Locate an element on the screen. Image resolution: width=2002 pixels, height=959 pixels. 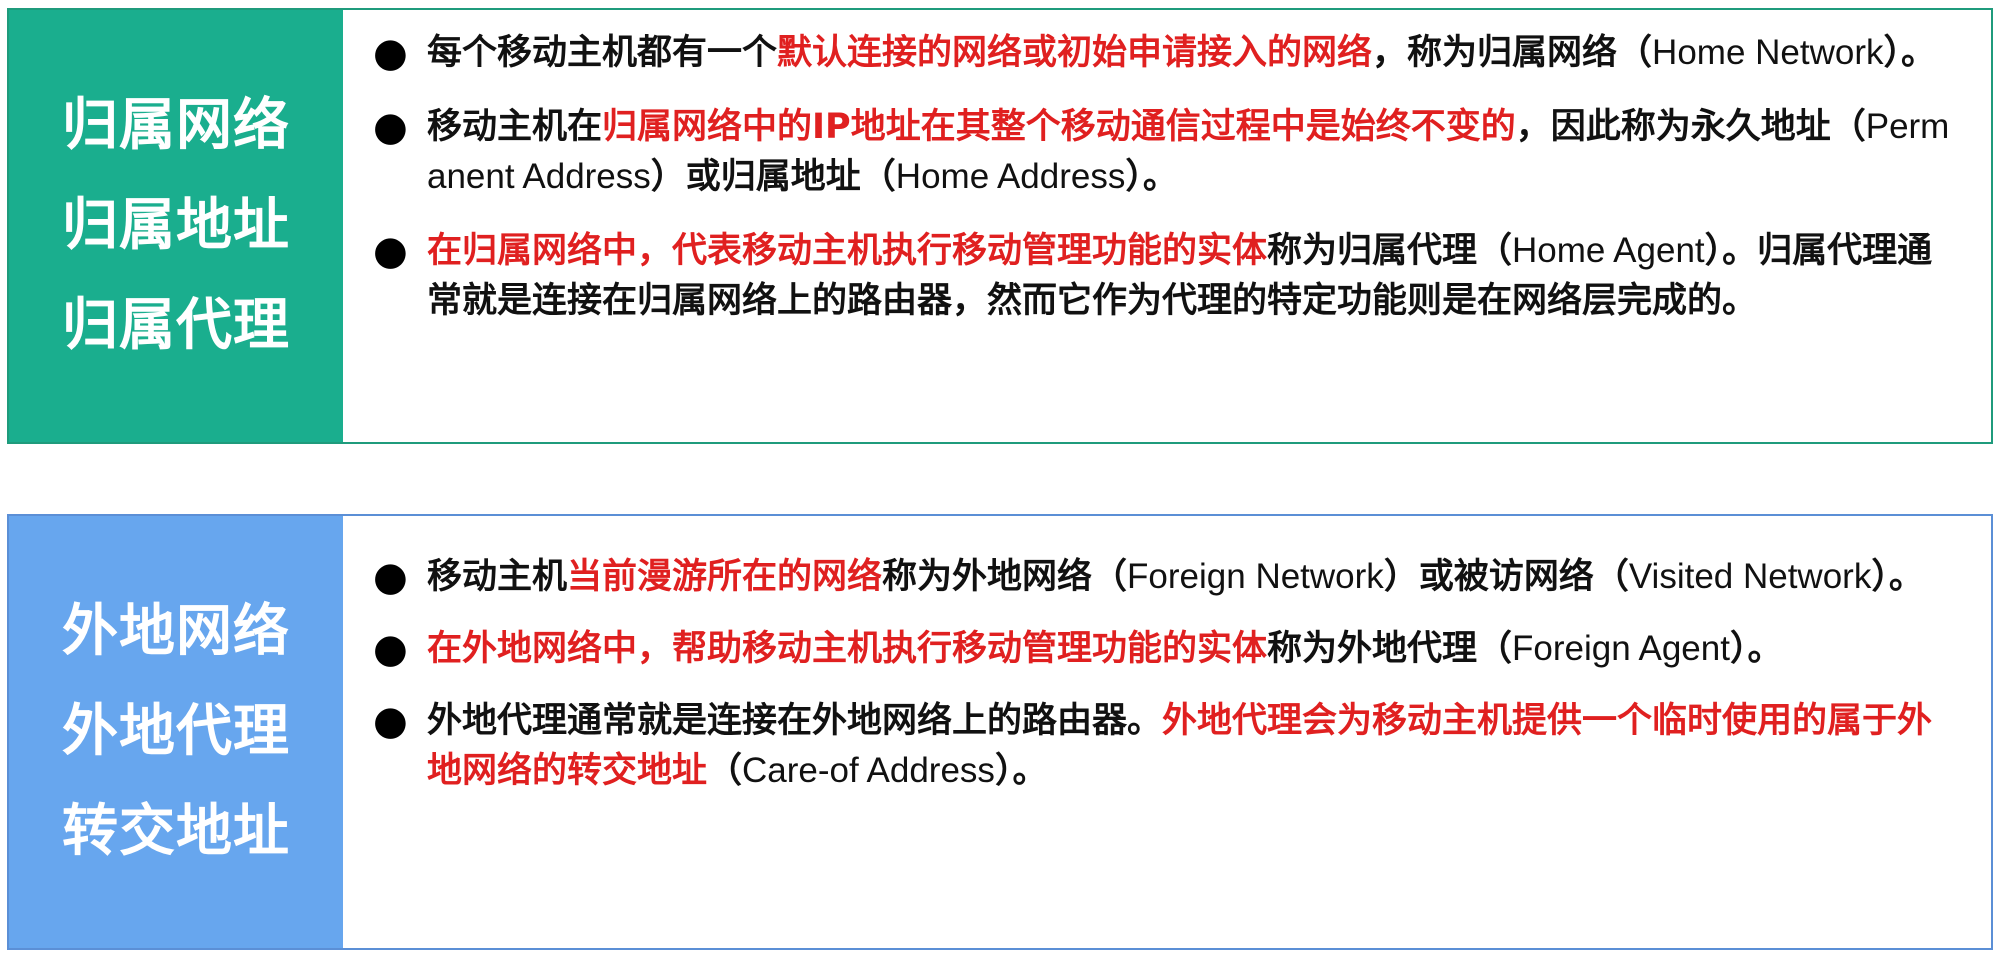
body-text: （ is located at coordinates (725, 771).